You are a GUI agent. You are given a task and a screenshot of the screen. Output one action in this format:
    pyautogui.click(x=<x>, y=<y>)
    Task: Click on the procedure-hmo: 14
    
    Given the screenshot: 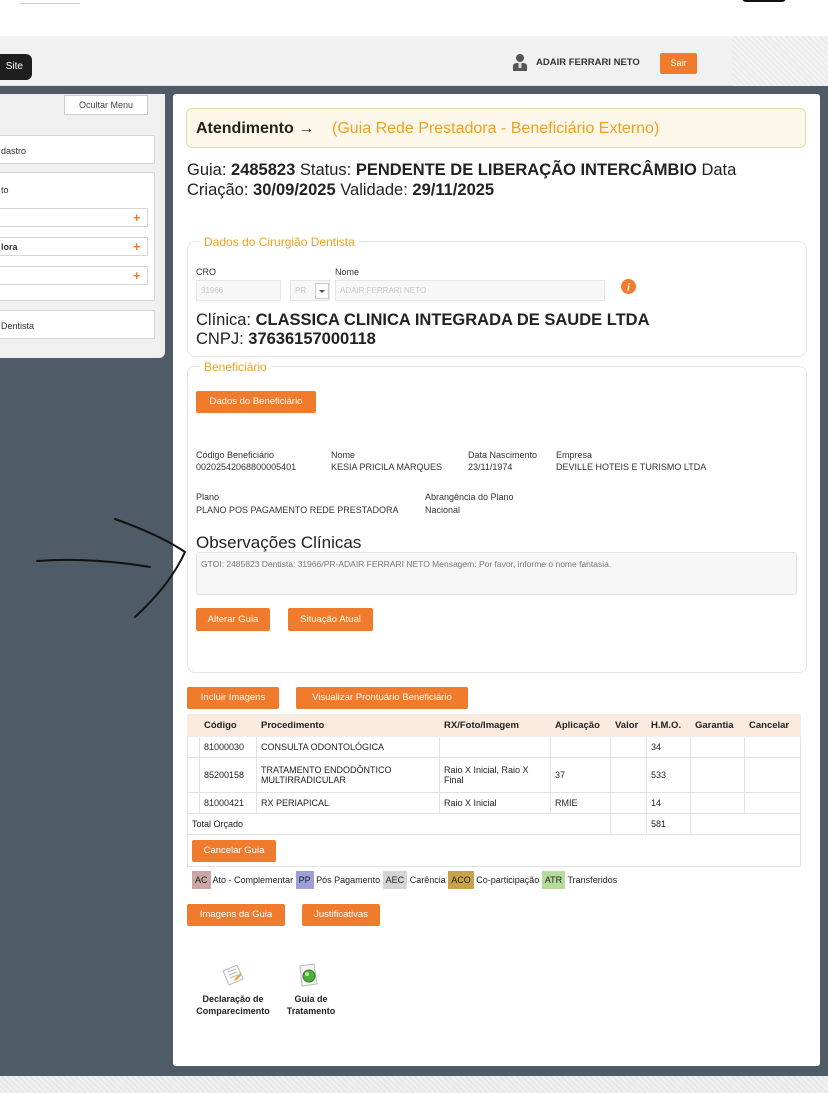 What is the action you would take?
    pyautogui.click(x=668, y=803)
    